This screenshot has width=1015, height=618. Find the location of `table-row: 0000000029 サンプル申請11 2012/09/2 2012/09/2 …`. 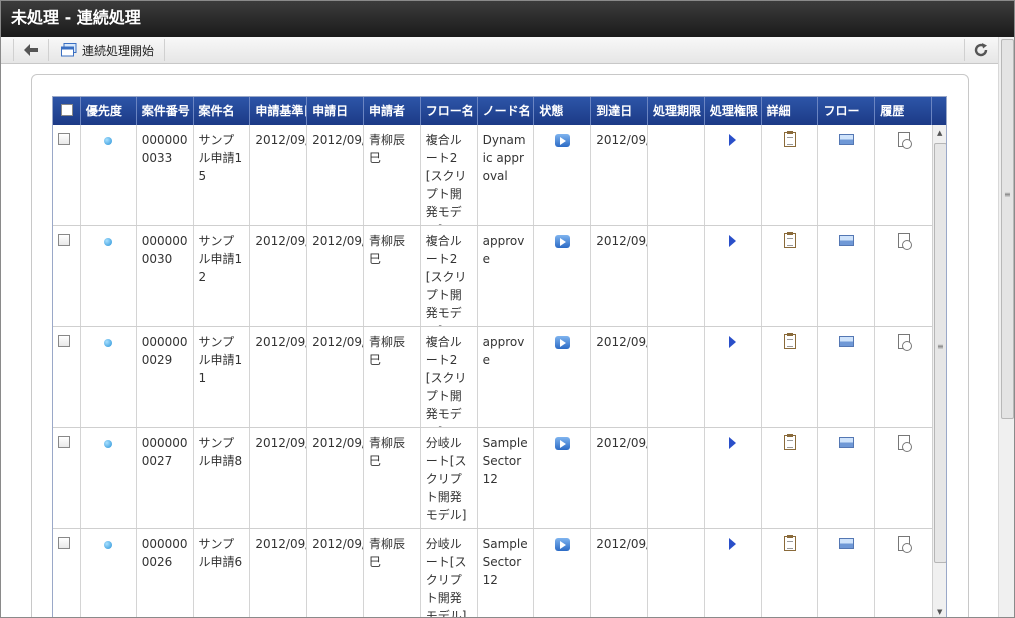

table-row: 0000000029 サンプル申請11 2012/09/2 2012/09/2 … is located at coordinates (492, 377).